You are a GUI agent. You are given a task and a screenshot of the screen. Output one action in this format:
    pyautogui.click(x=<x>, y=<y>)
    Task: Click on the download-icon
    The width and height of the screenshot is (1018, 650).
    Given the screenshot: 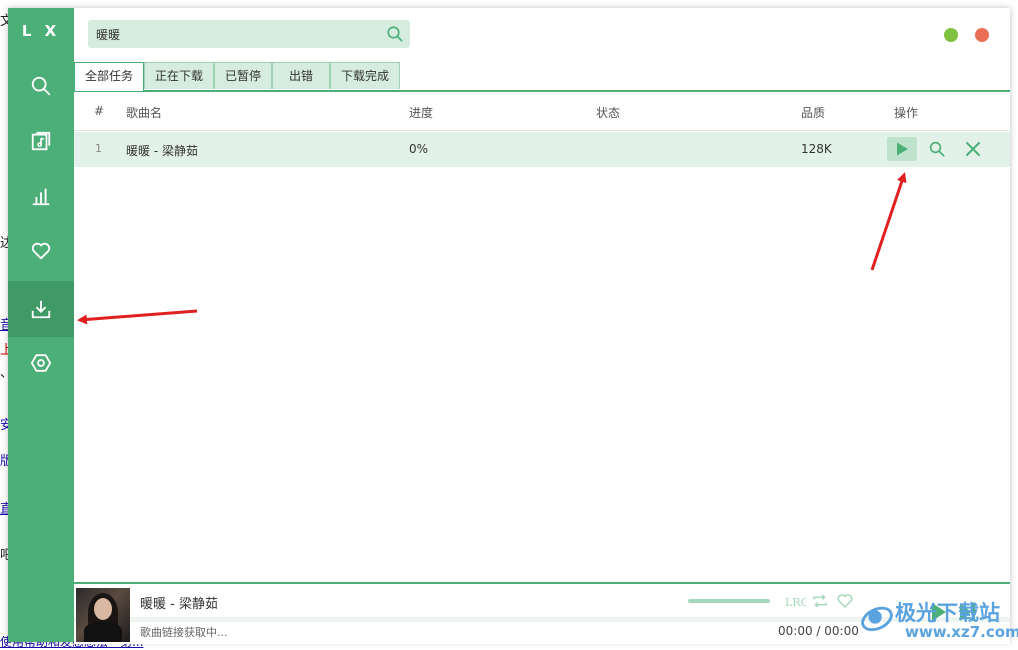 What is the action you would take?
    pyautogui.click(x=41, y=309)
    